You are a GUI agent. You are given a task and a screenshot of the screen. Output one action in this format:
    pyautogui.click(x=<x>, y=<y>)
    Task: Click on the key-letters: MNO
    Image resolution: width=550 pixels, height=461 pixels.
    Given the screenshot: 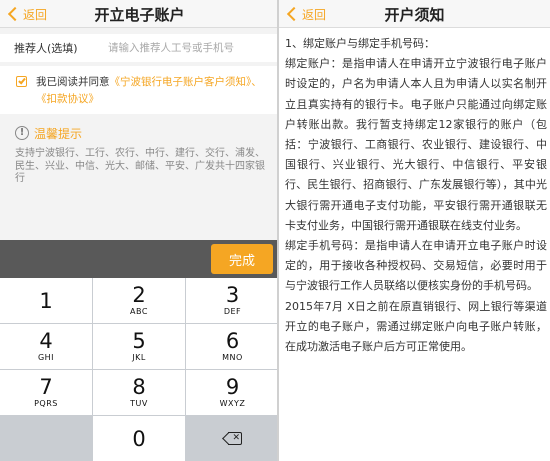 What is the action you would take?
    pyautogui.click(x=232, y=357)
    